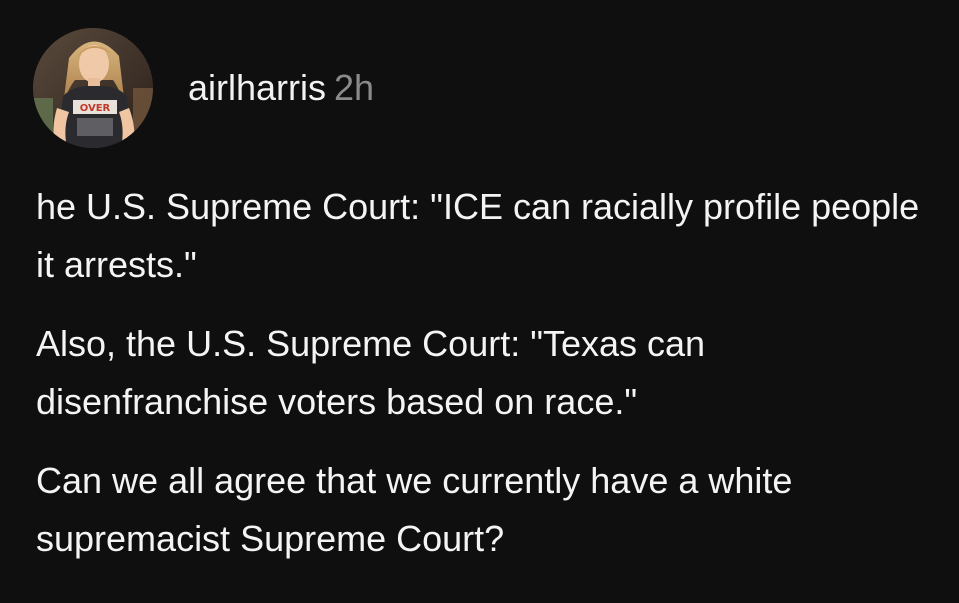  What do you see at coordinates (354, 87) in the screenshot?
I see `timestamp: 2h` at bounding box center [354, 87].